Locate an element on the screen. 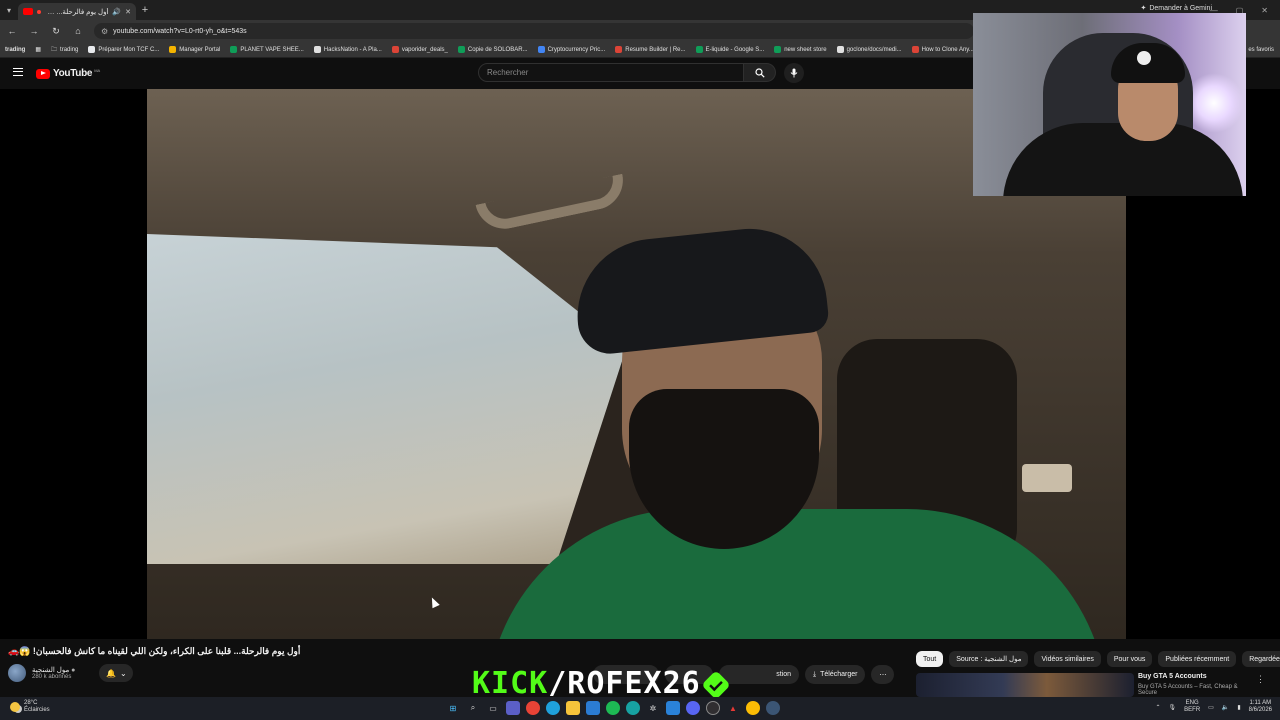  steam-icon is located at coordinates (773, 708).